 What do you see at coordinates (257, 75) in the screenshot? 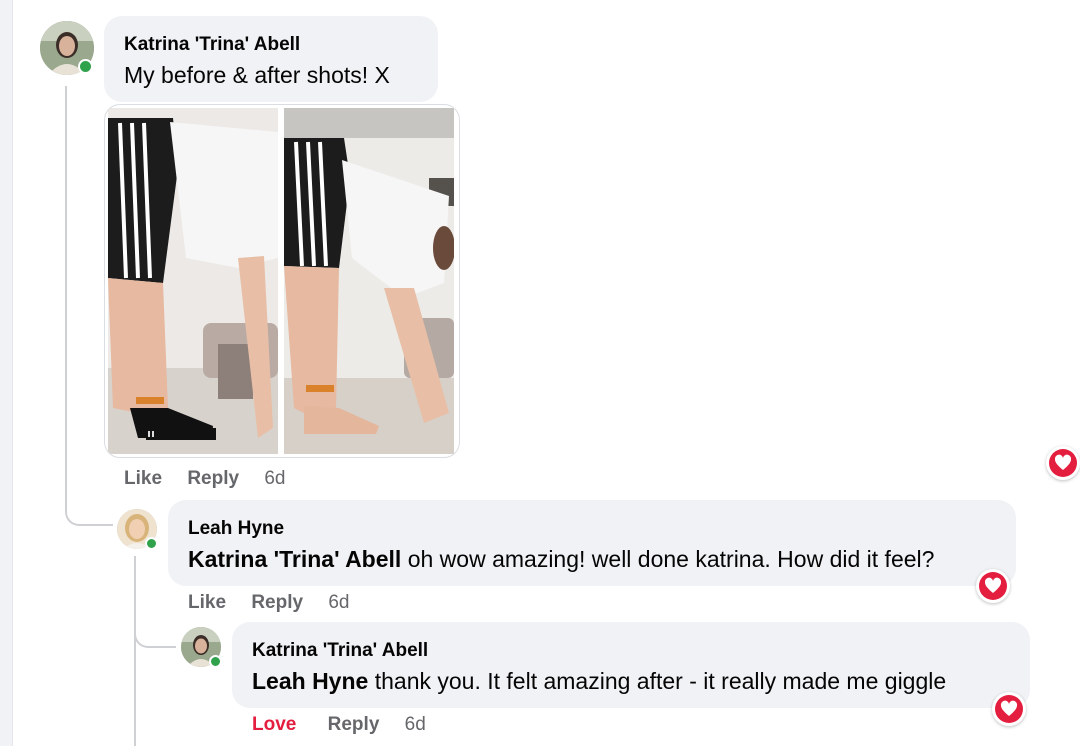
I see `comment-text: My before & after shots! X` at bounding box center [257, 75].